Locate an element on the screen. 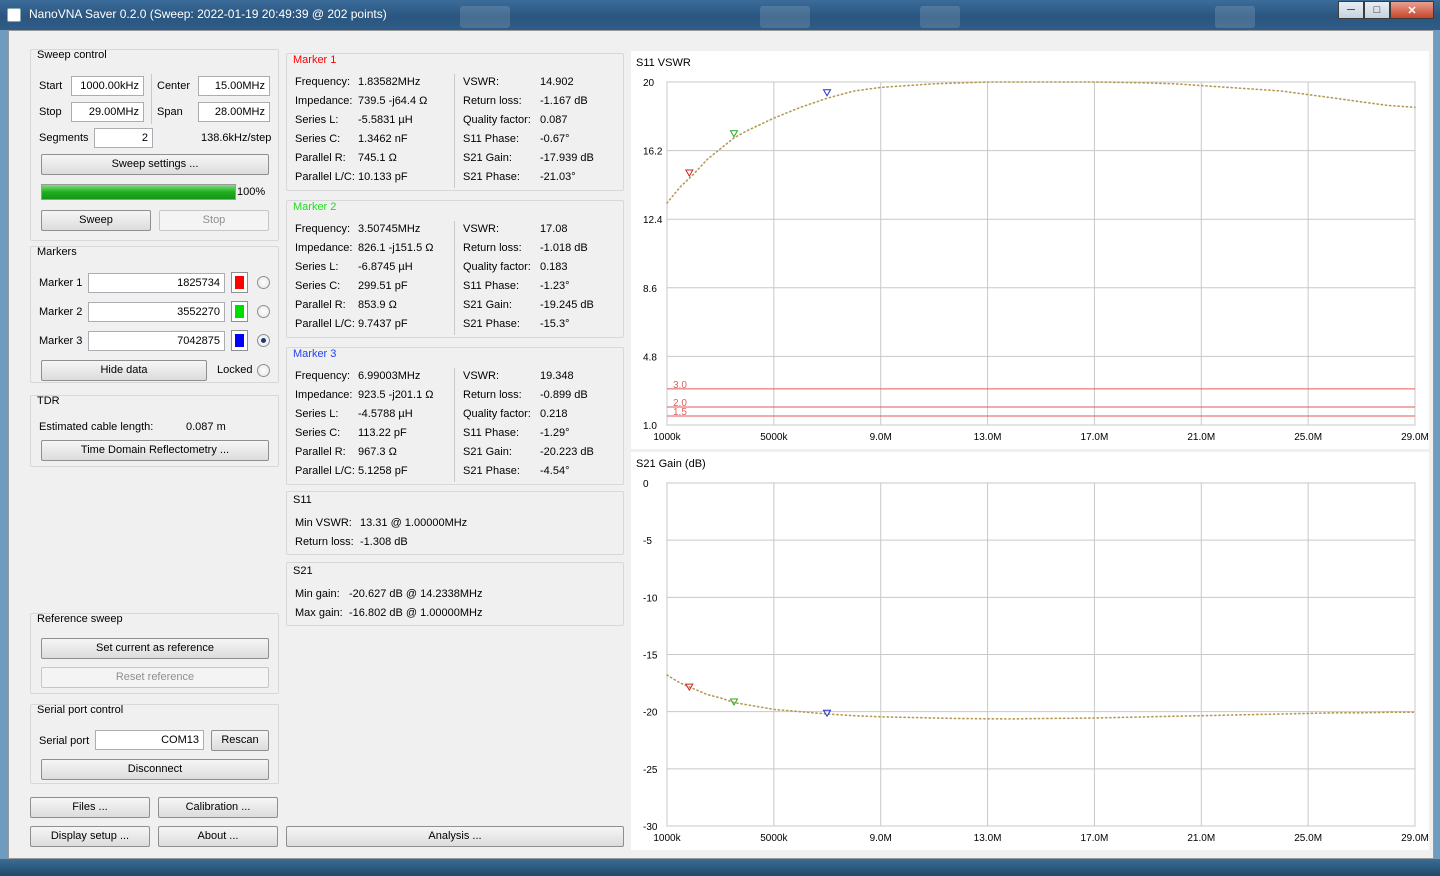 The image size is (1440, 876). maximize-button: □ is located at coordinates (1377, 10).